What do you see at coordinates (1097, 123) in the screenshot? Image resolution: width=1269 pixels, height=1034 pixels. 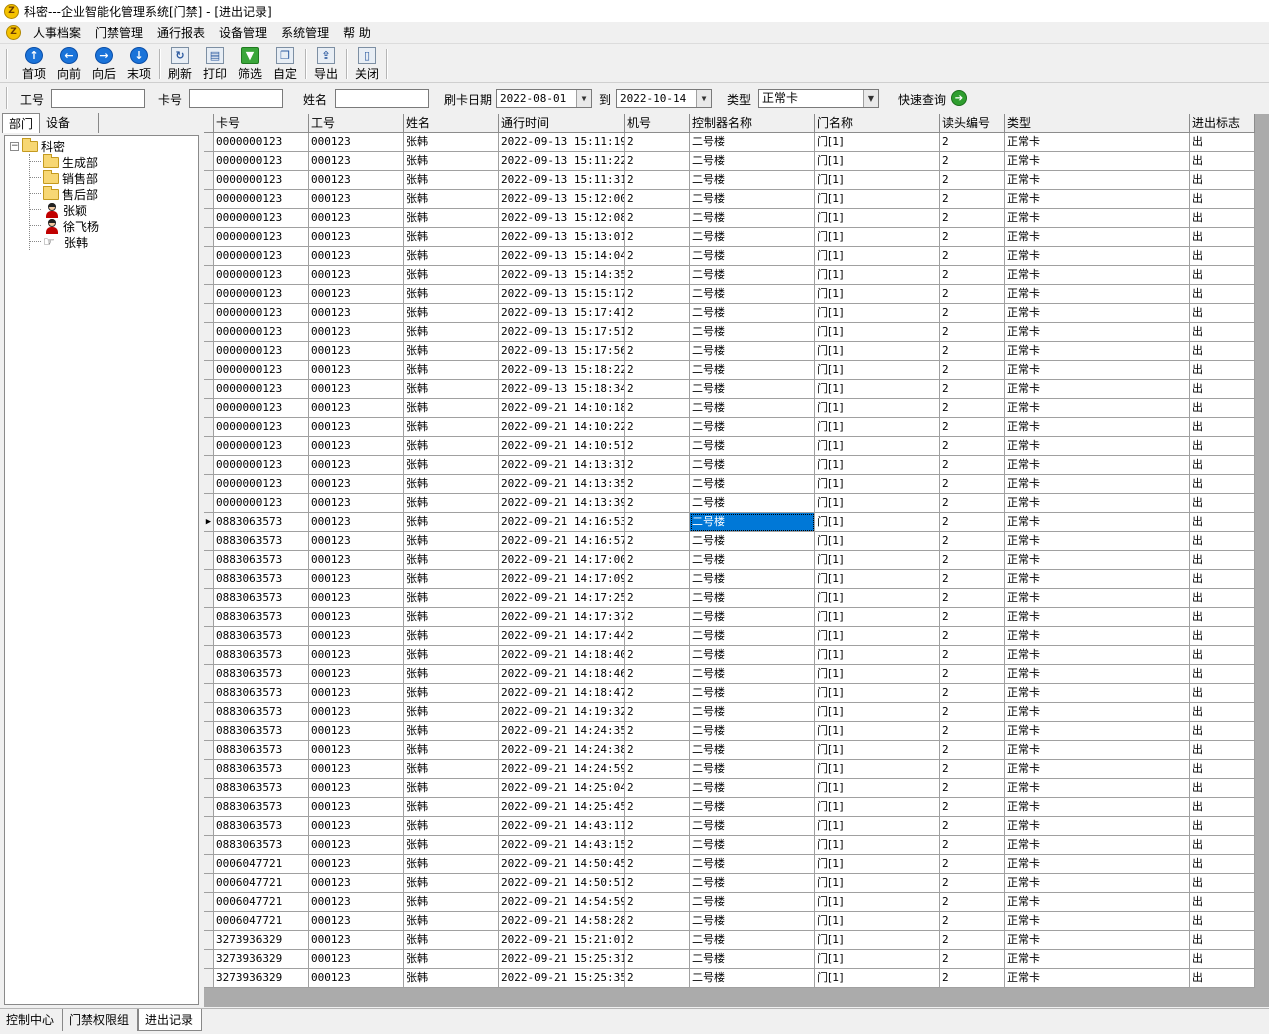 I see `column-header-type: 类型` at bounding box center [1097, 123].